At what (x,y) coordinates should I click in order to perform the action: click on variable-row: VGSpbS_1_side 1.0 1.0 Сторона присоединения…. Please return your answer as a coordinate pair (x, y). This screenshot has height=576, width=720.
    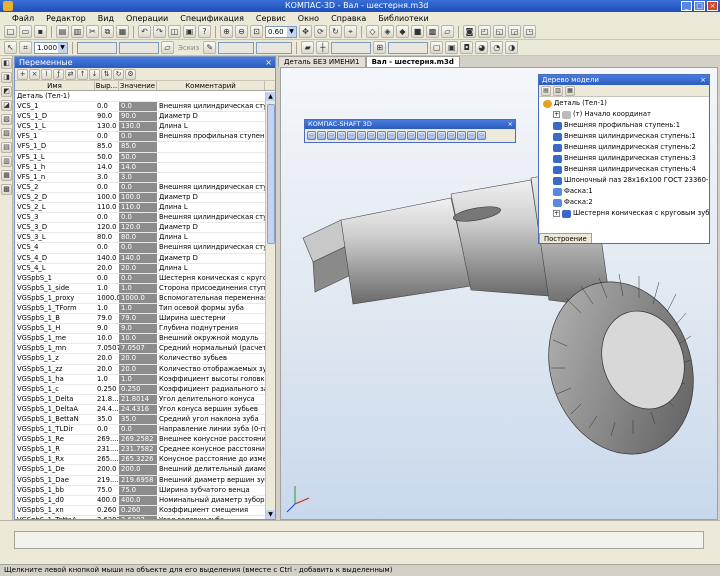
    Looking at the image, I should click on (140, 288).